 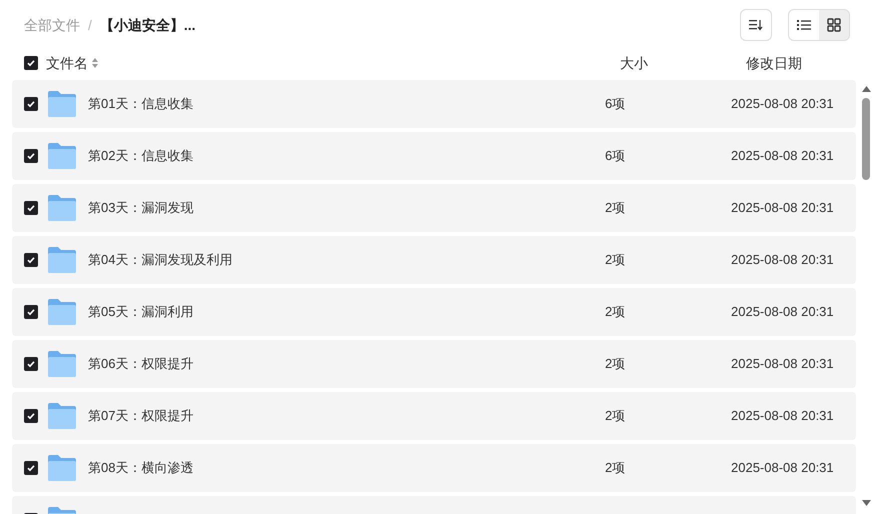 I want to click on scroll-thumb, so click(x=866, y=139).